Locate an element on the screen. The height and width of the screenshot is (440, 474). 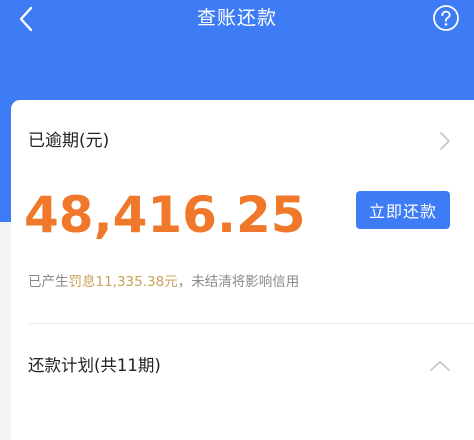
page-title: 查账还款 is located at coordinates (236, 18).